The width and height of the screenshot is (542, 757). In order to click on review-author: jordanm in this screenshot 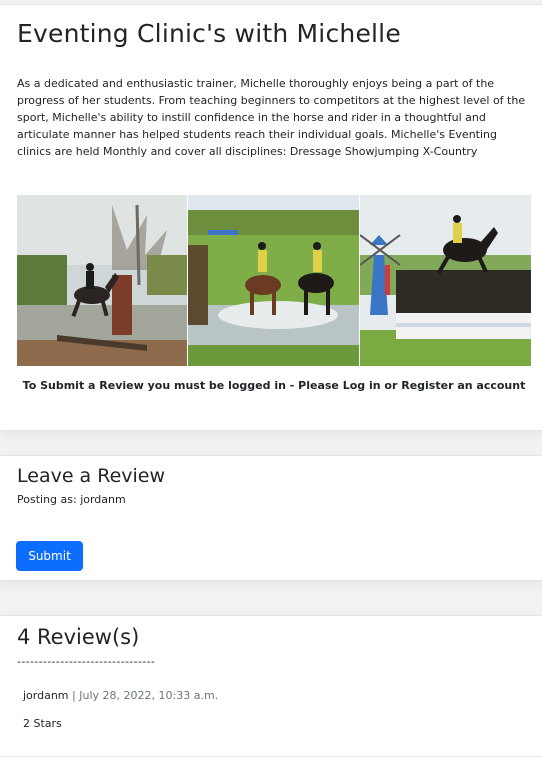, I will do `click(46, 695)`.